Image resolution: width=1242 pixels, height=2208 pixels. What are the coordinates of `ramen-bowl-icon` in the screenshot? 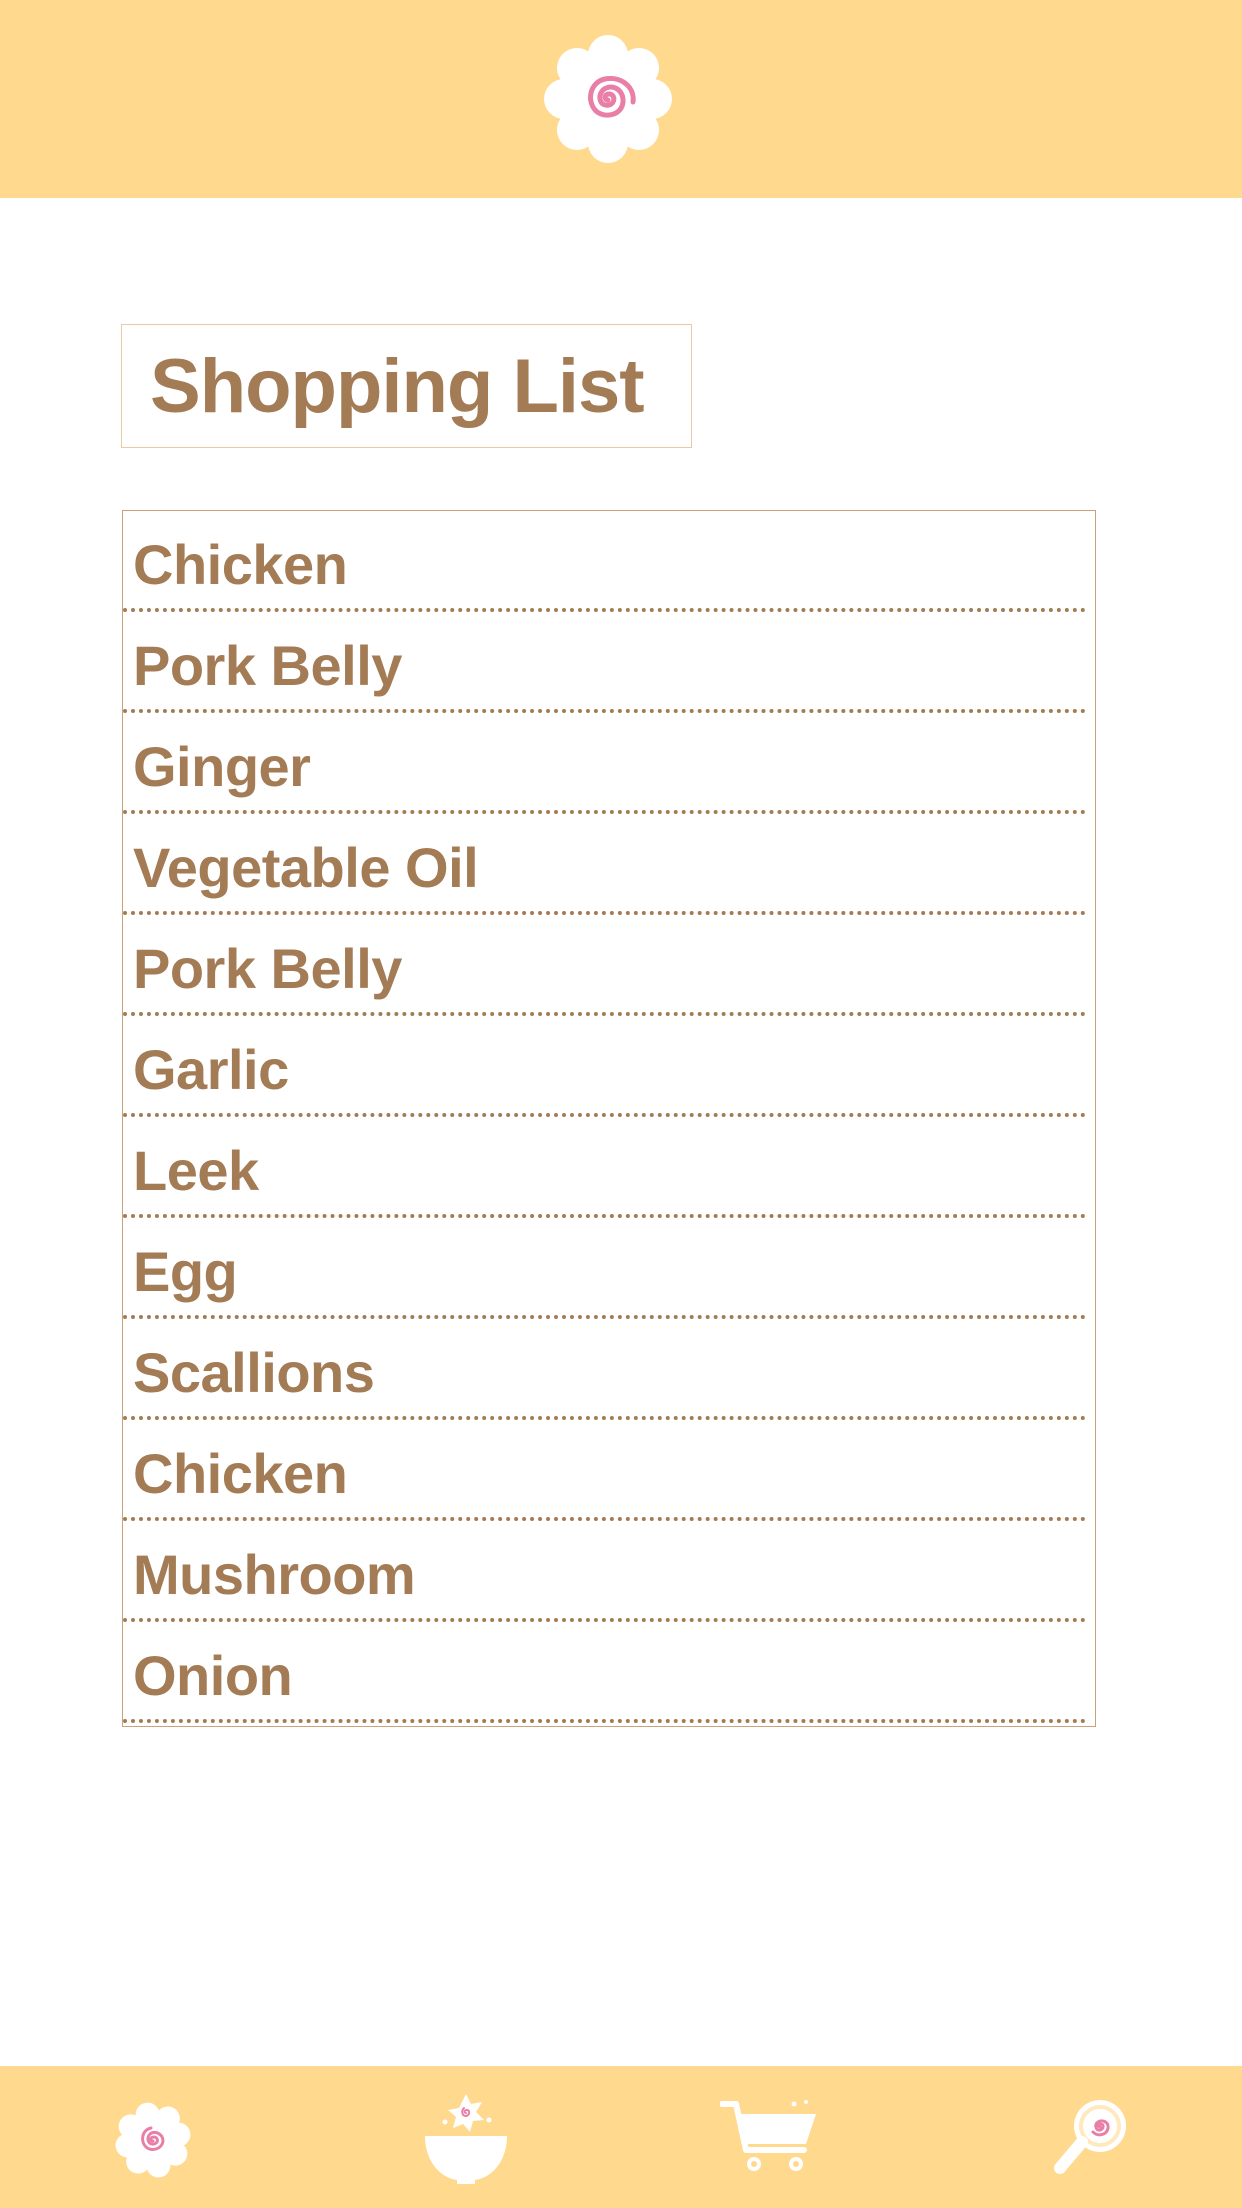 It's located at (466, 2139).